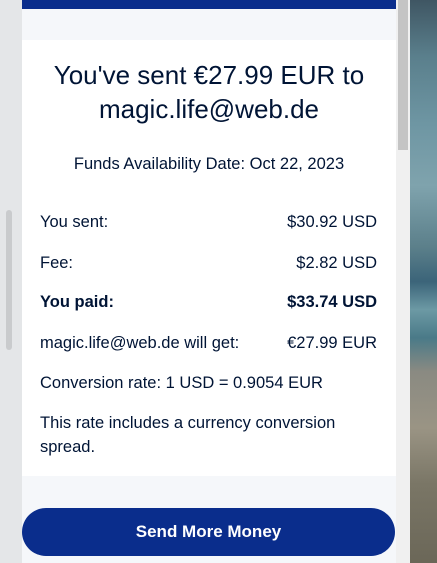  What do you see at coordinates (181, 383) in the screenshot?
I see `conversion-rate-text: Conversion rate: 1 USD = 0.9054 EUR` at bounding box center [181, 383].